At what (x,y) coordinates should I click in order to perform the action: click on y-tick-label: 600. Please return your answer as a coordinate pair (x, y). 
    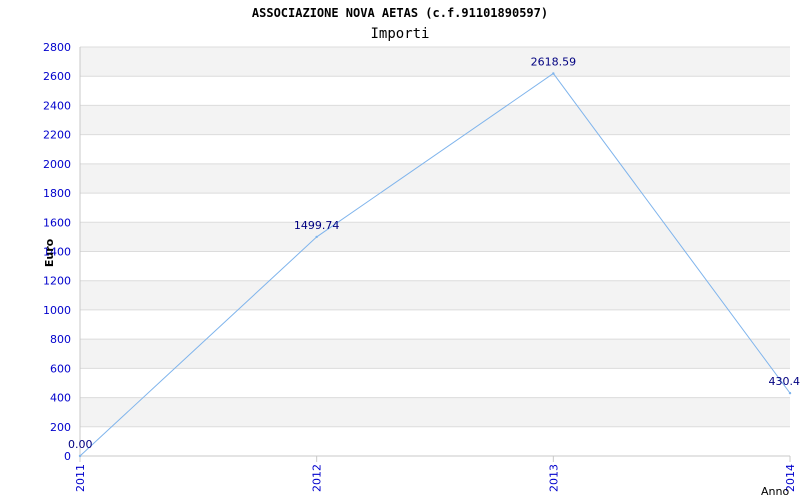
    Looking at the image, I should click on (60, 368).